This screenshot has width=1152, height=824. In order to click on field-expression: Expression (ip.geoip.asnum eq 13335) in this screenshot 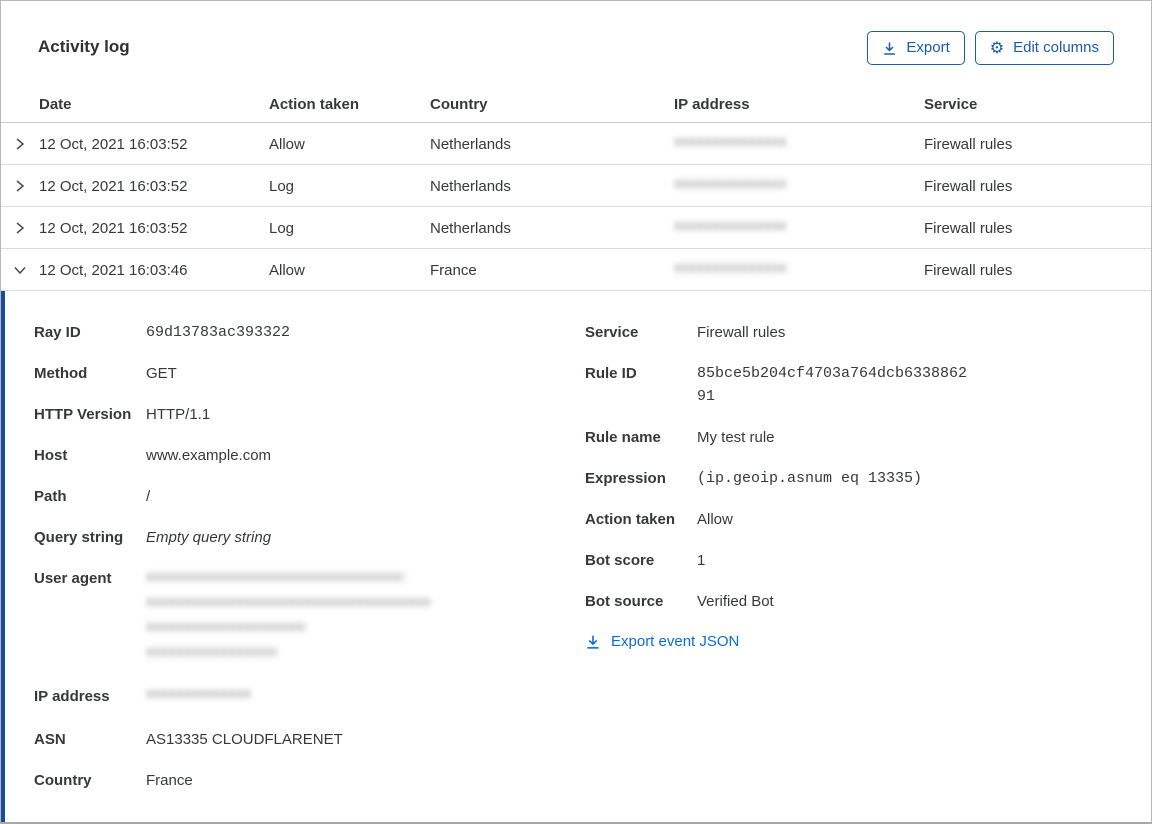, I will do `click(868, 478)`.